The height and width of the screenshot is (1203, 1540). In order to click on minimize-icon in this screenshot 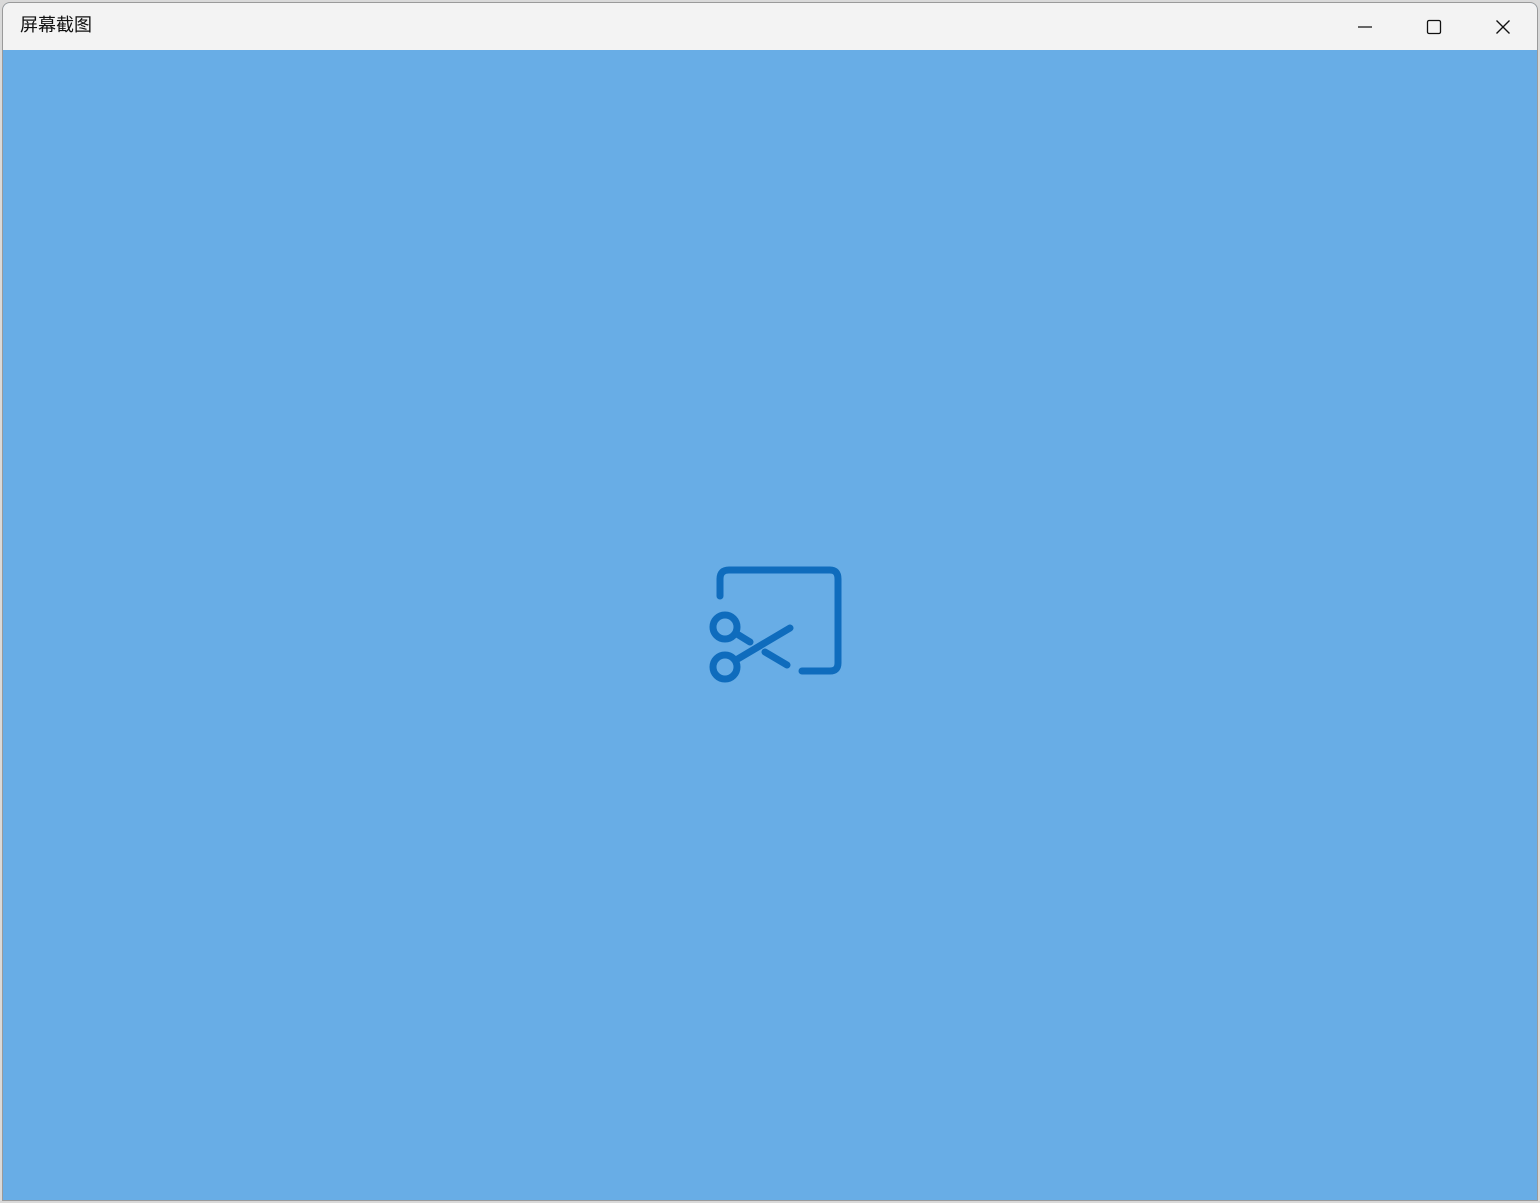, I will do `click(1364, 26)`.